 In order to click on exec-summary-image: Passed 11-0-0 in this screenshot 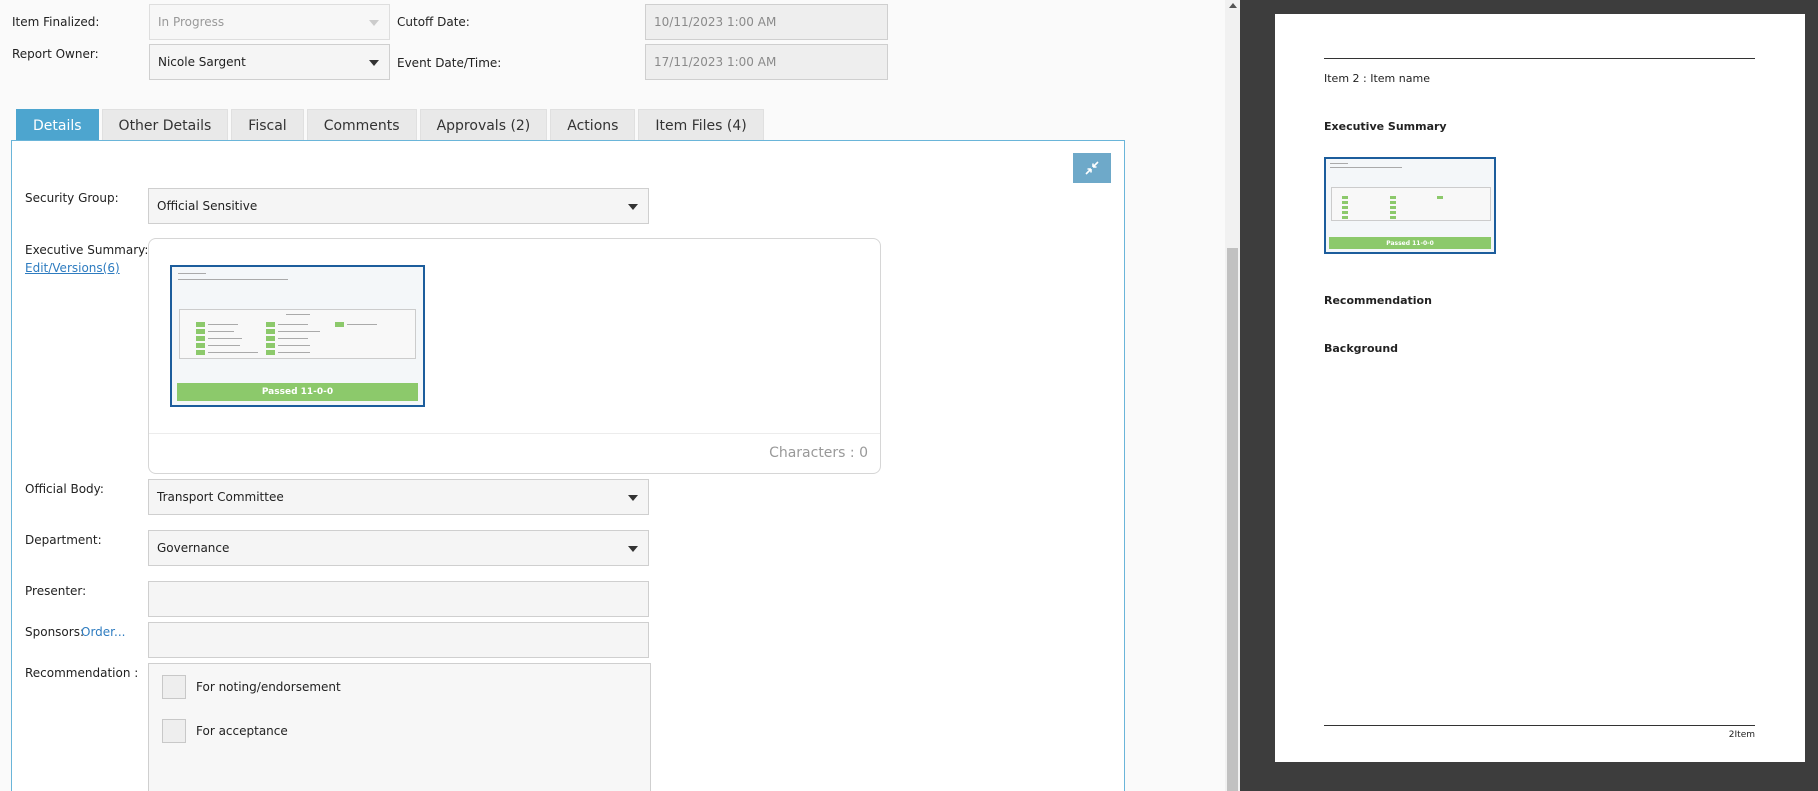, I will do `click(297, 336)`.